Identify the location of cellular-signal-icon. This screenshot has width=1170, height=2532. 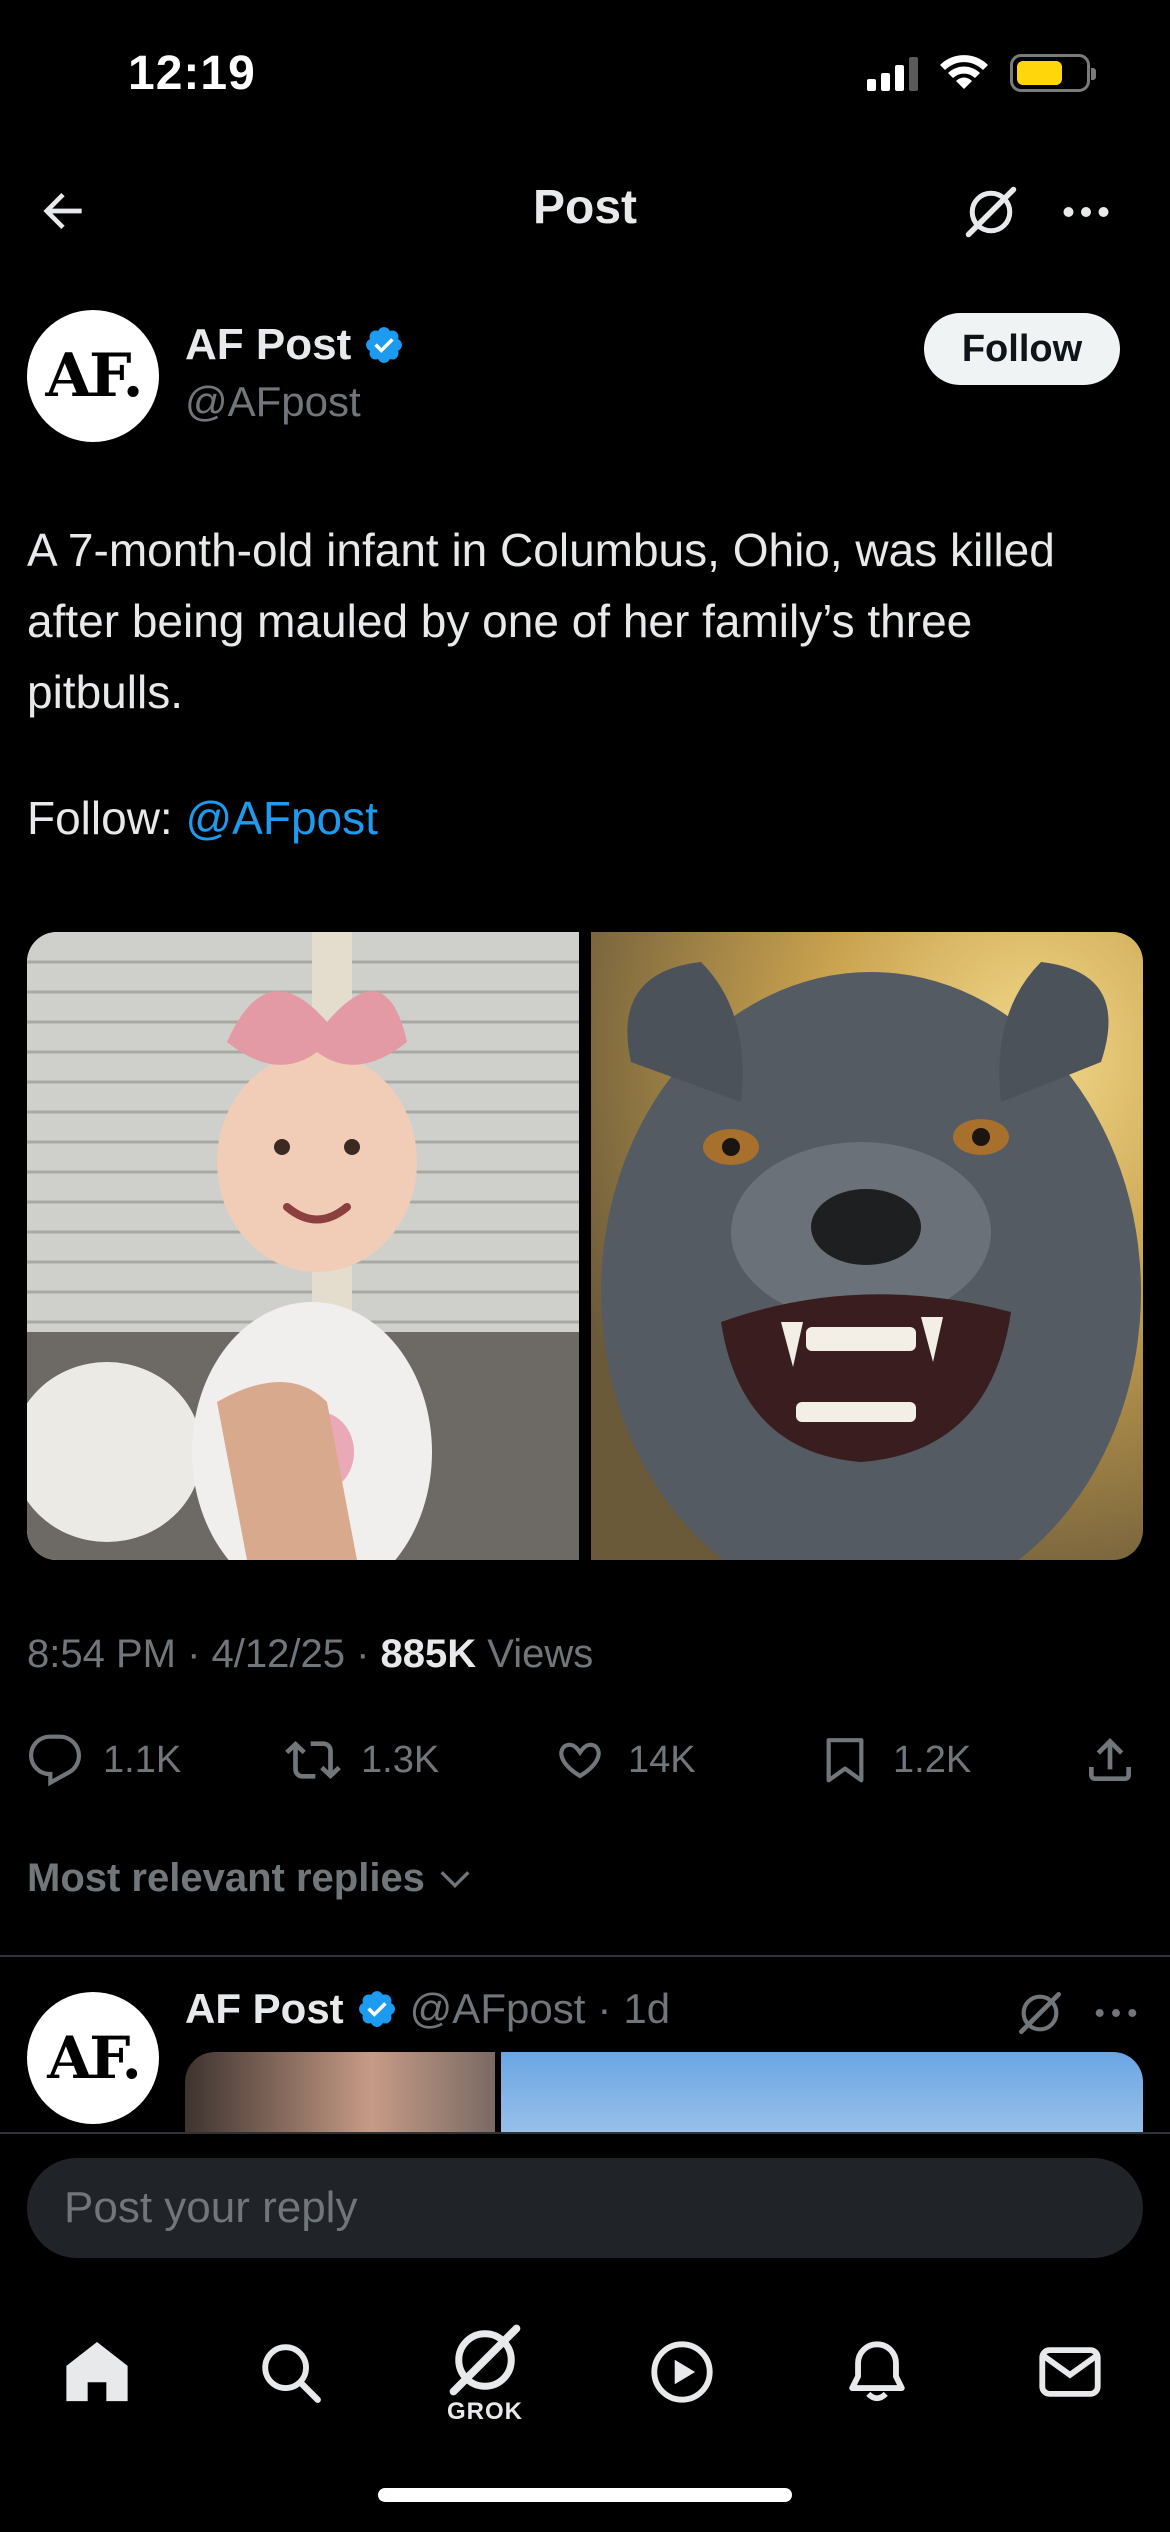
(892, 73).